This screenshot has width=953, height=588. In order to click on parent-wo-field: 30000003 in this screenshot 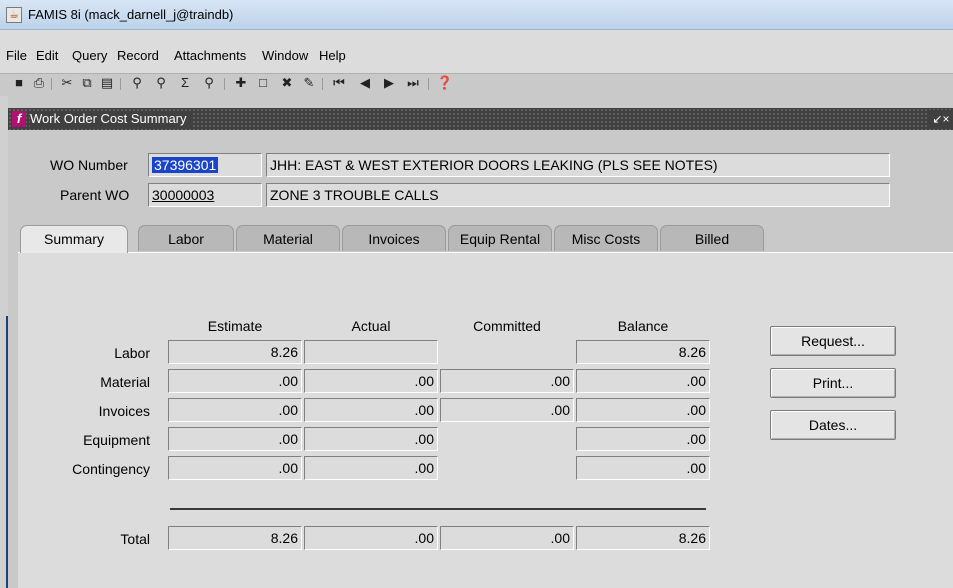, I will do `click(205, 195)`.